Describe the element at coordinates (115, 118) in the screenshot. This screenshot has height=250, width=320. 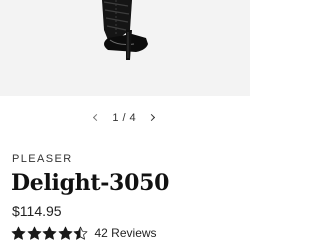
I see `current-page: 1` at that location.